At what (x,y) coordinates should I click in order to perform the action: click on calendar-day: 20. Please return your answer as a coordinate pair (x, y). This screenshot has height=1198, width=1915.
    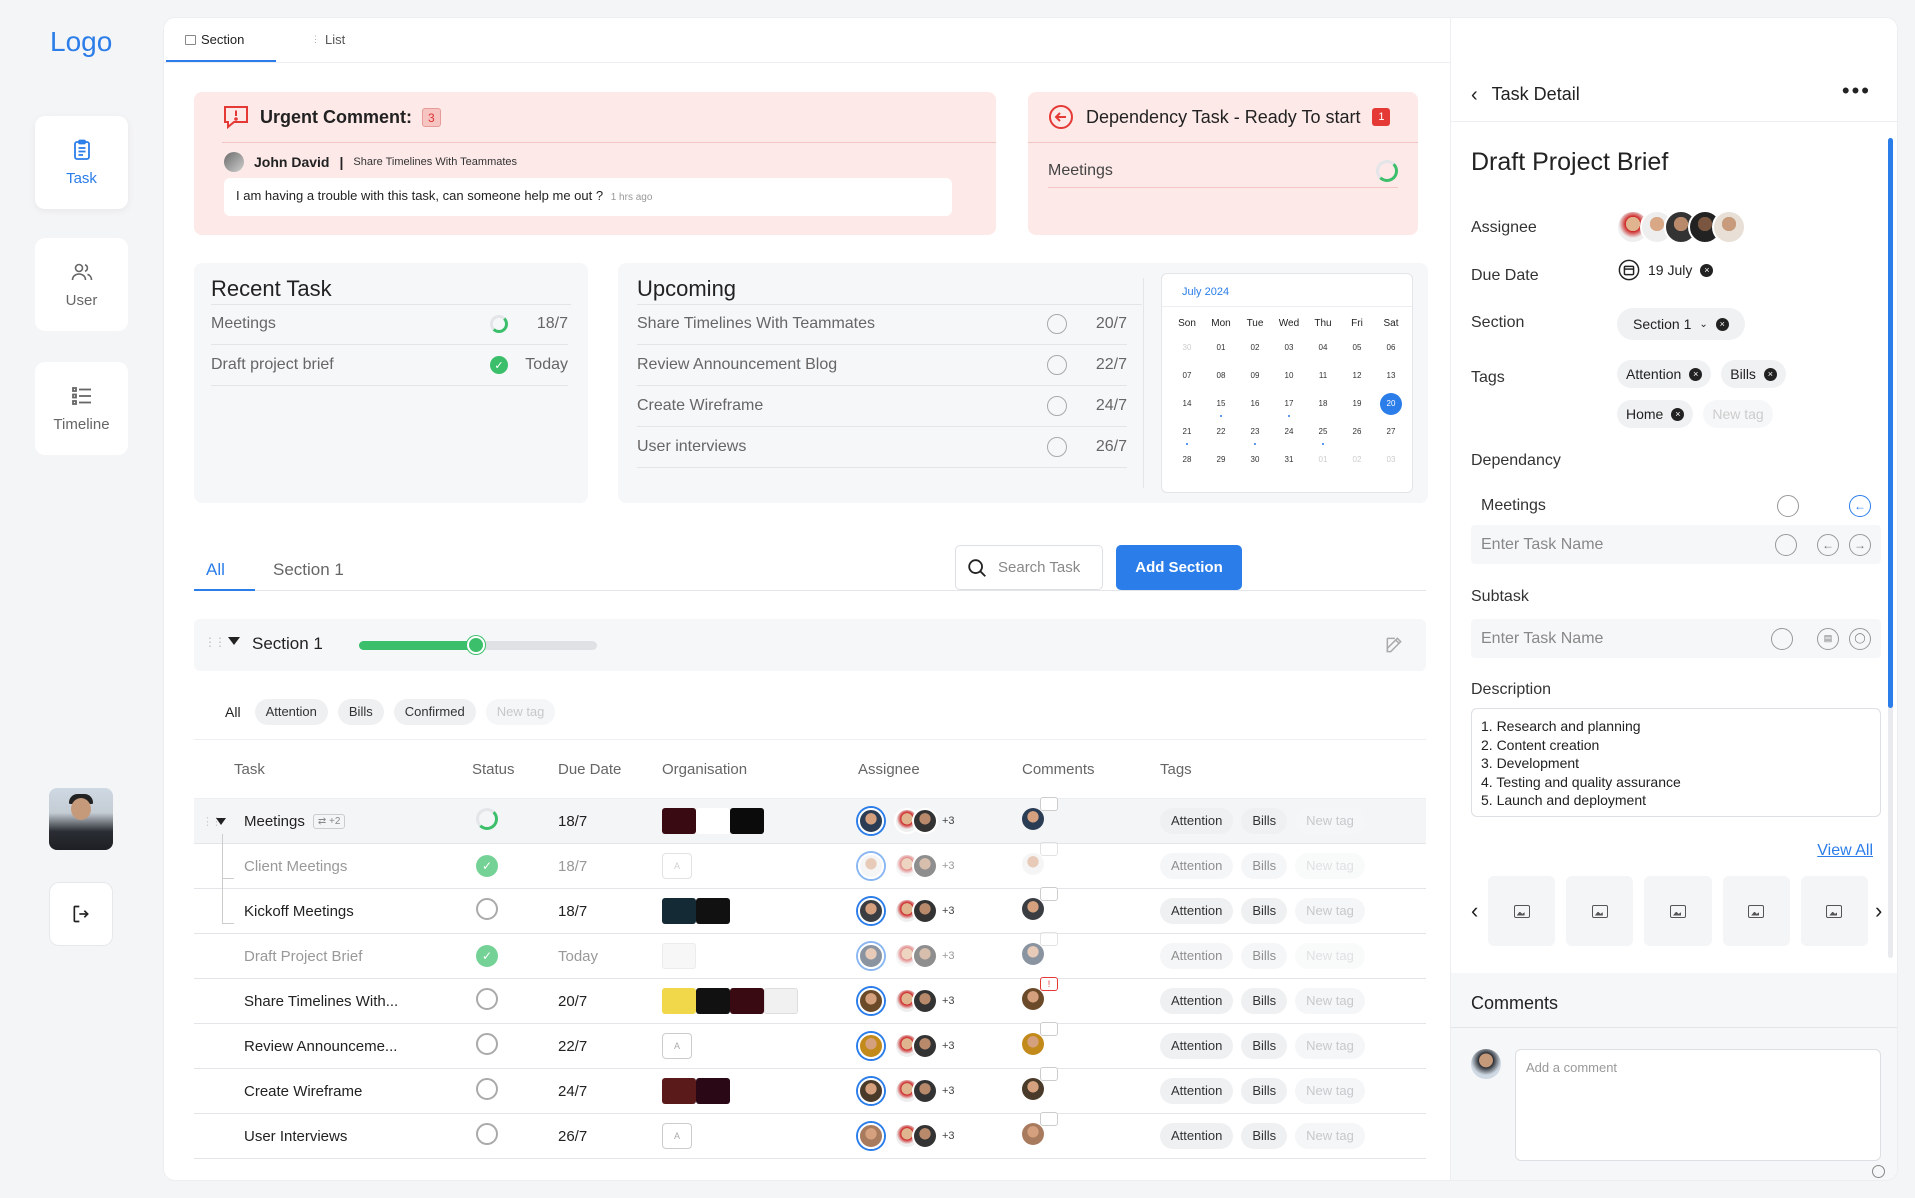
    Looking at the image, I should click on (1391, 404).